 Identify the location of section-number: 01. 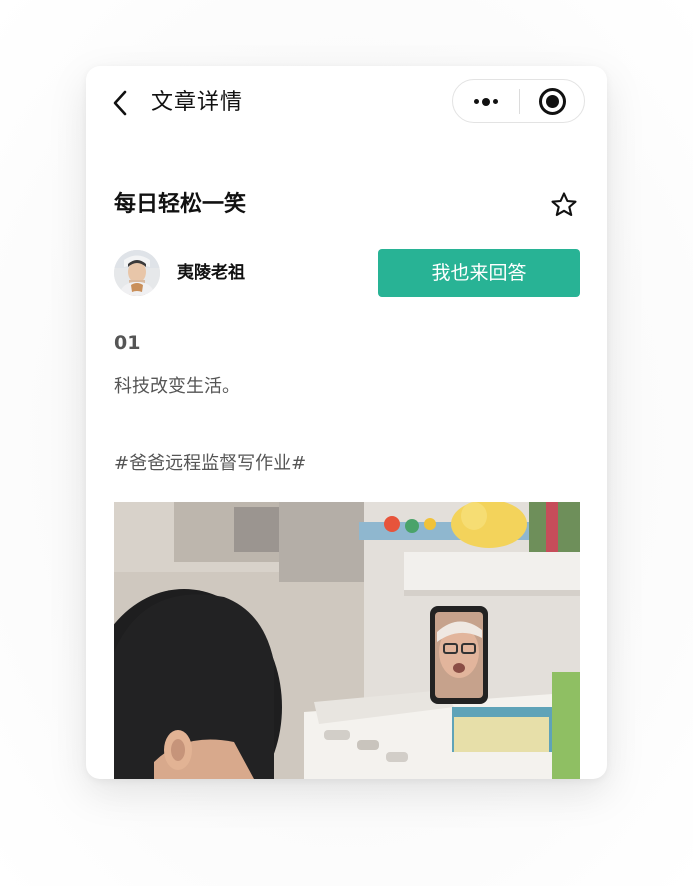
(127, 343).